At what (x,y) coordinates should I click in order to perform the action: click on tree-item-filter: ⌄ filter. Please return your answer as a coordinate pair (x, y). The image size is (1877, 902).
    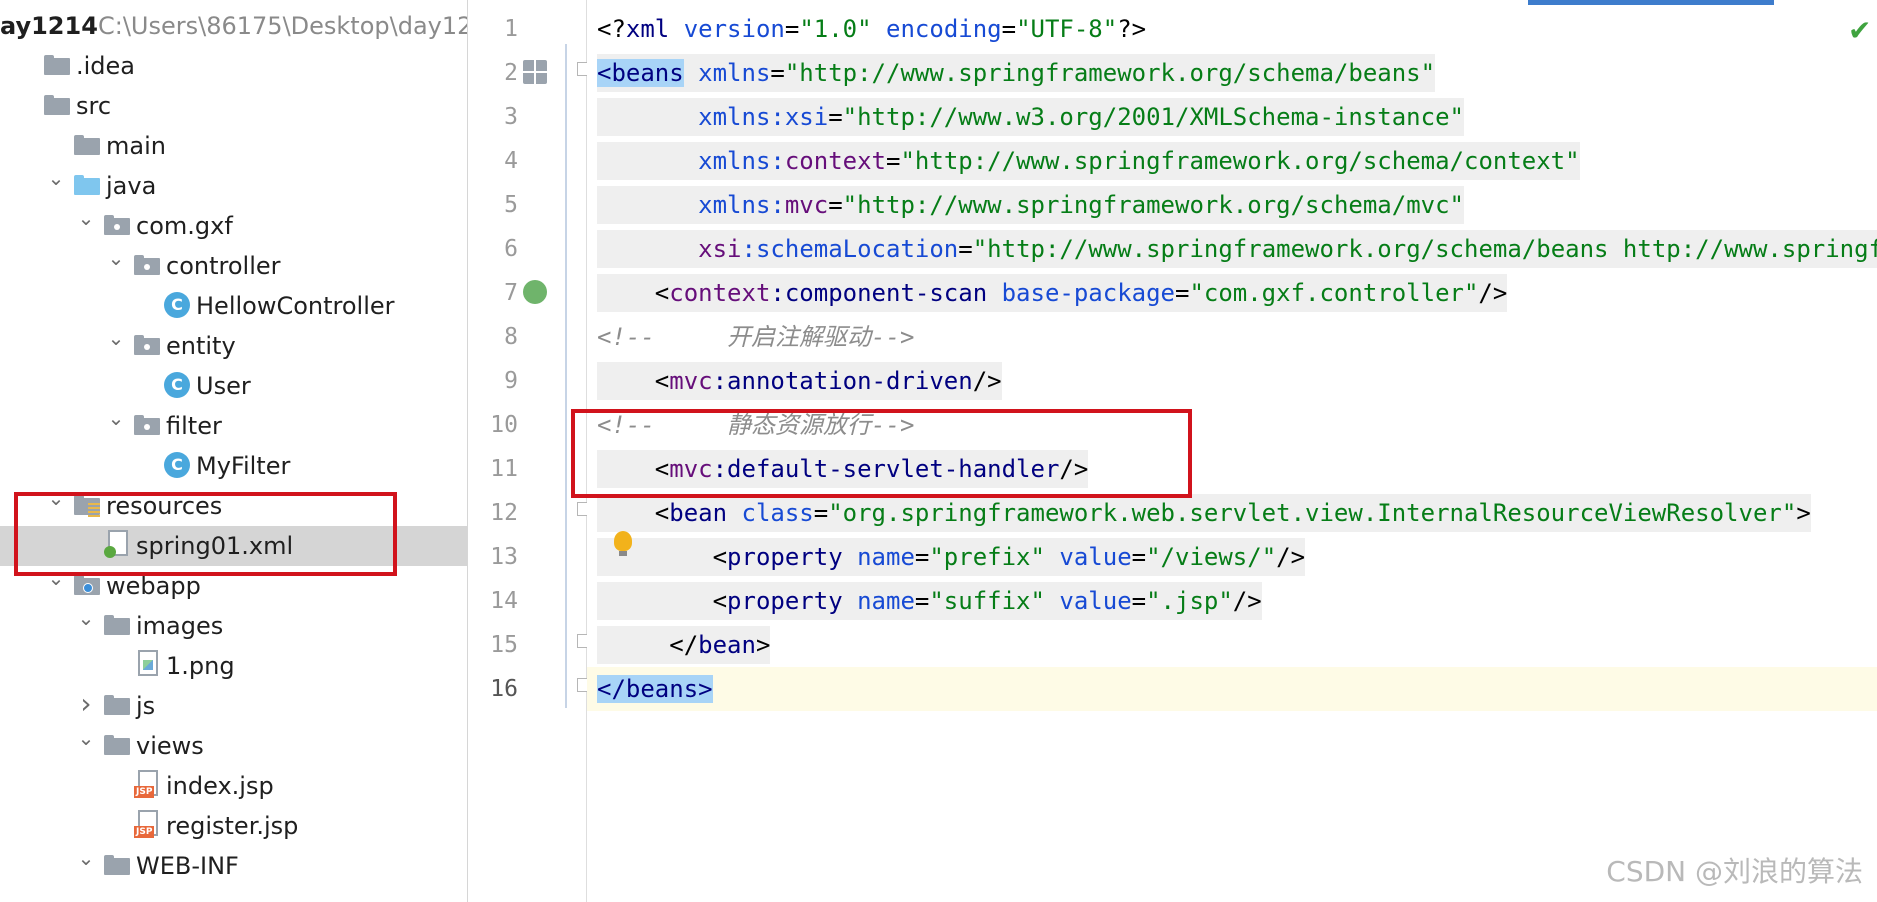
    Looking at the image, I should click on (233, 426).